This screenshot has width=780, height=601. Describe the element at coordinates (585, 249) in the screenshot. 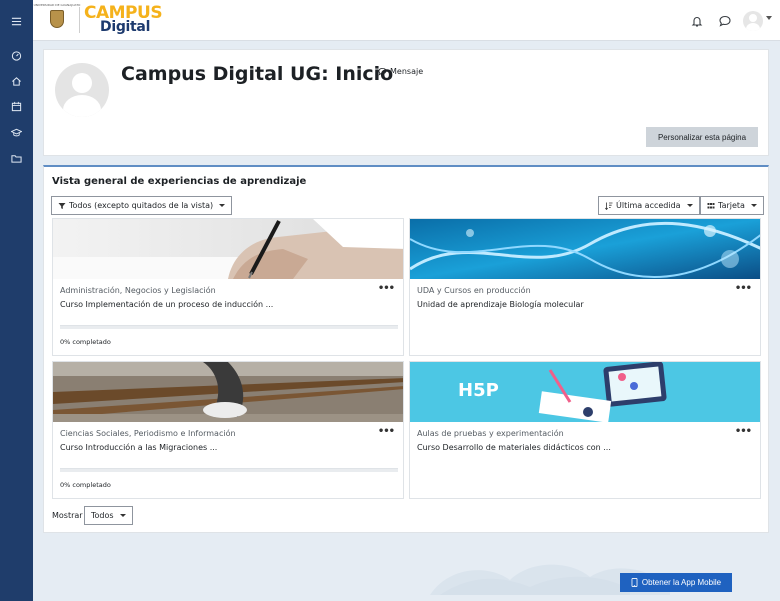

I see `course-image-dna` at that location.